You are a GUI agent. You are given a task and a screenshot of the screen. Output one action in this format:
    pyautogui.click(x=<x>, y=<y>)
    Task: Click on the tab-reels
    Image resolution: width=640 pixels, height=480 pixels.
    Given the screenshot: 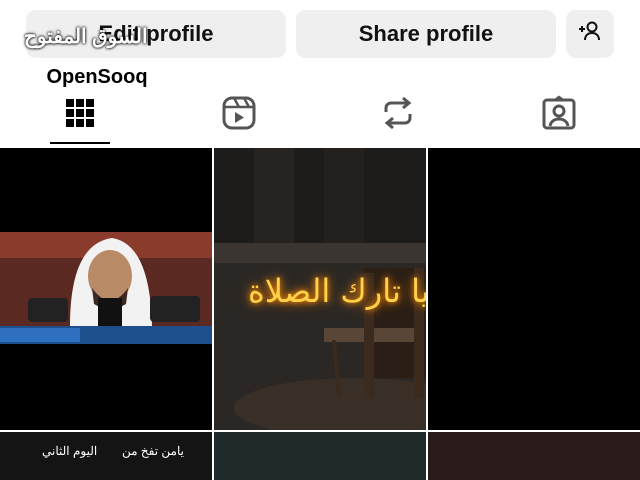 What is the action you would take?
    pyautogui.click(x=239, y=115)
    